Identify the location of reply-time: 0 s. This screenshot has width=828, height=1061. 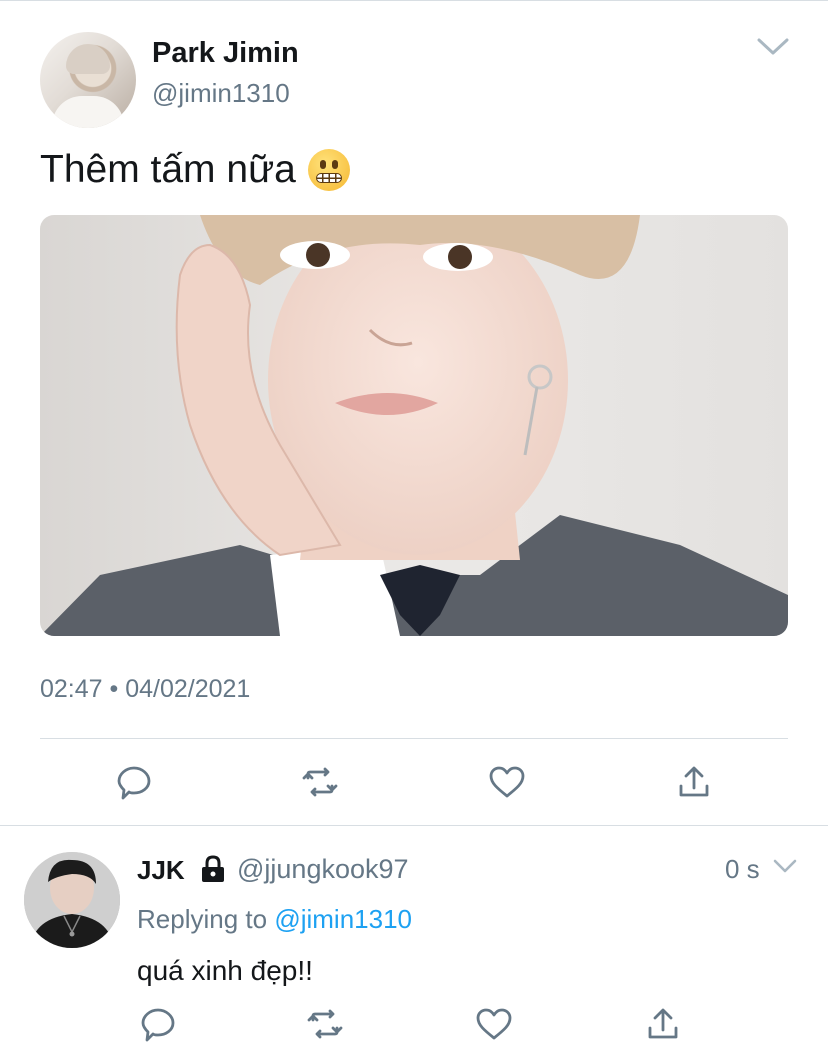
(742, 869).